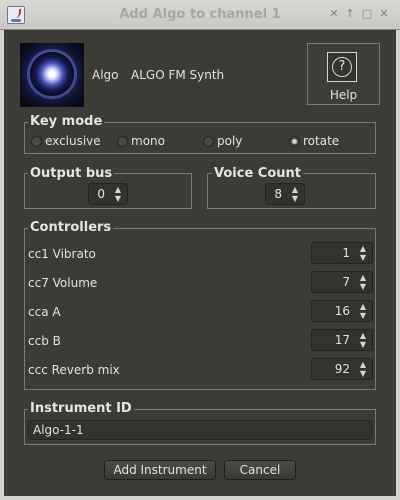 This screenshot has height=500, width=400. What do you see at coordinates (160, 470) in the screenshot?
I see `add-instrument-button: Add Instrument` at bounding box center [160, 470].